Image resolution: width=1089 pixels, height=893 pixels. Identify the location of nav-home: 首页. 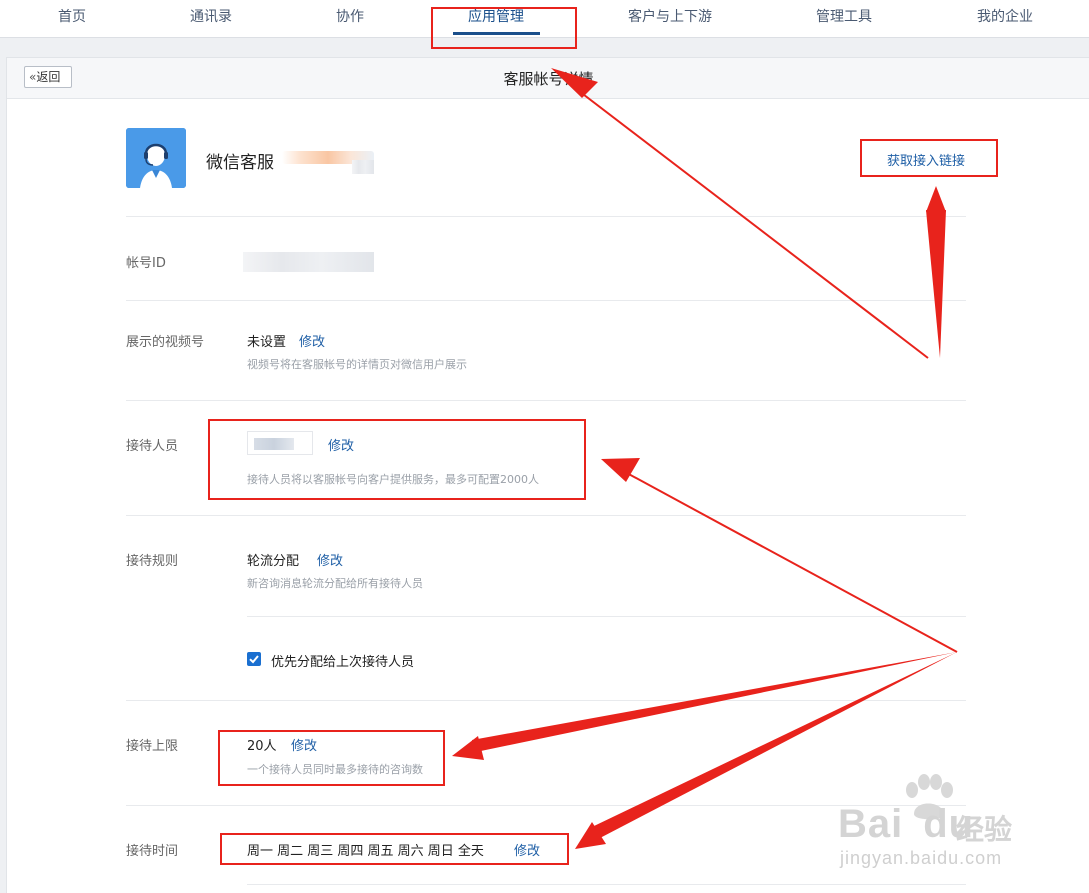
(72, 18).